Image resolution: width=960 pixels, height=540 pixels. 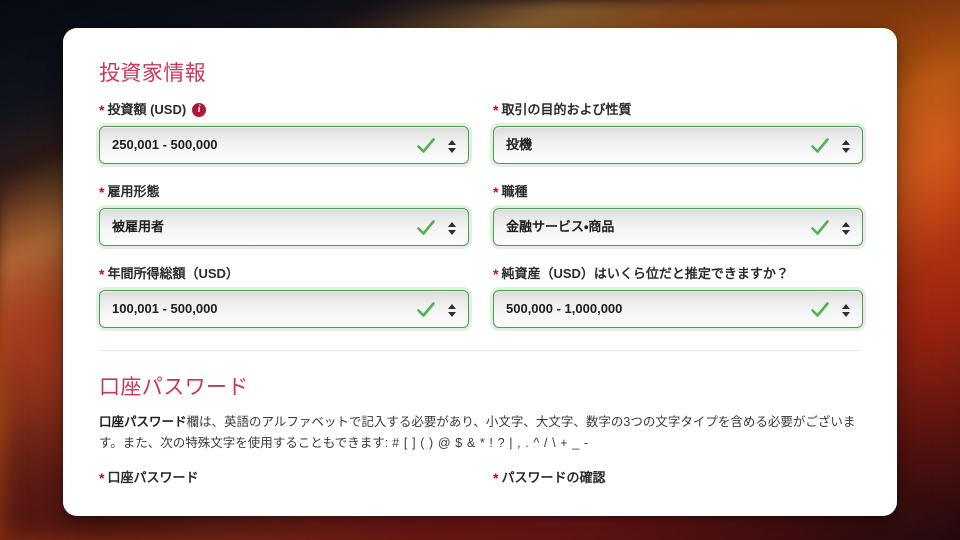 I want to click on password-note-lead: 口座パスワード, so click(x=143, y=422).